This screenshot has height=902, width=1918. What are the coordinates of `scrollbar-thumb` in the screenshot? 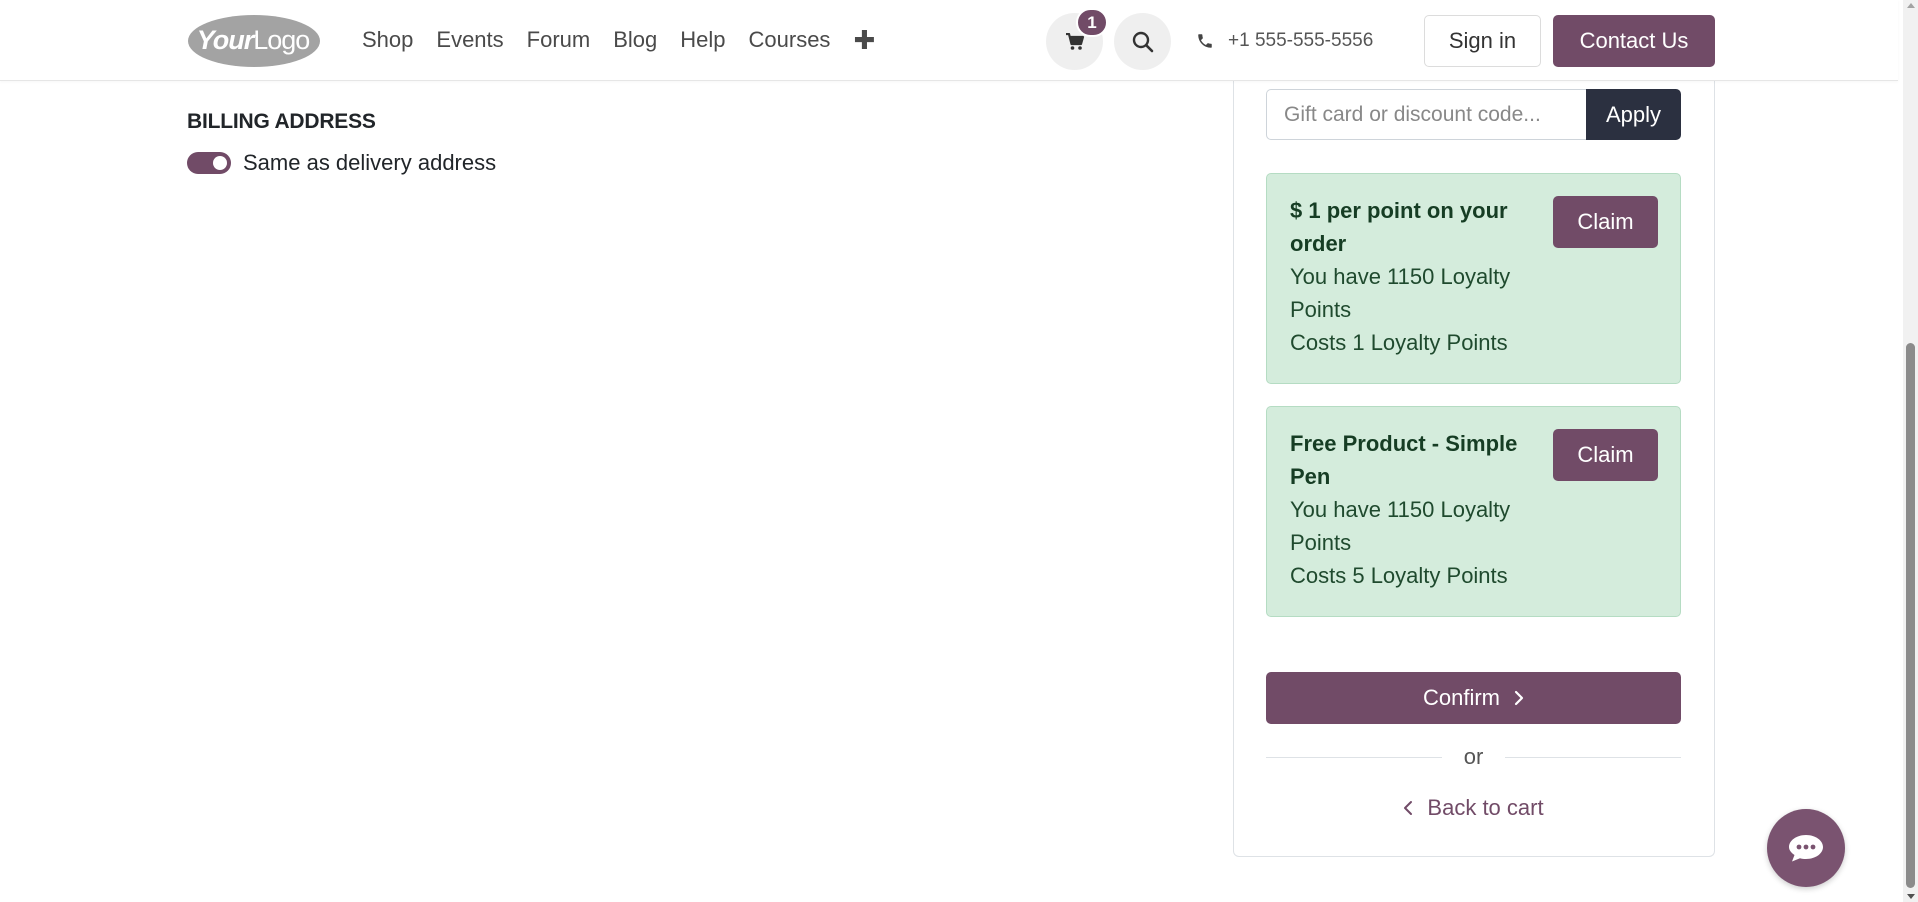 It's located at (1910, 615).